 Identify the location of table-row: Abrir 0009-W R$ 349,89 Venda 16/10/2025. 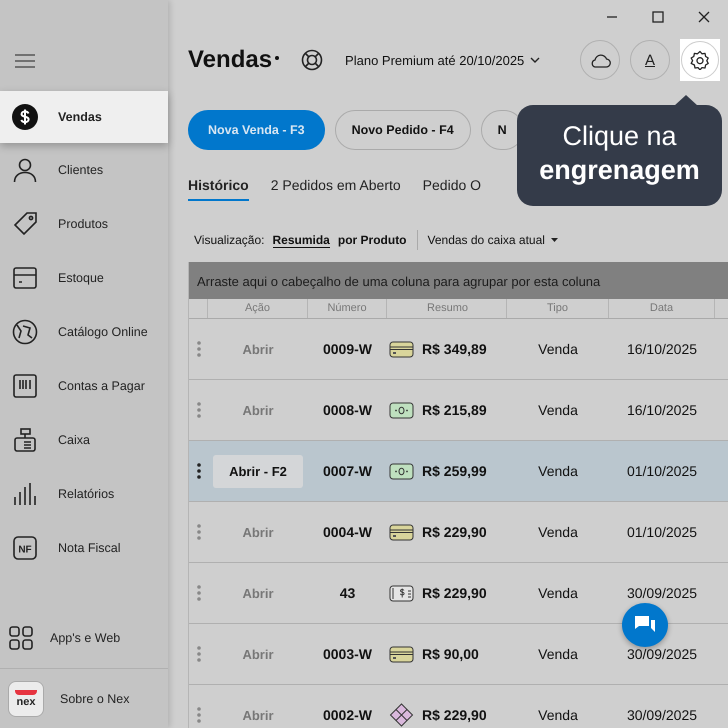
(458, 349).